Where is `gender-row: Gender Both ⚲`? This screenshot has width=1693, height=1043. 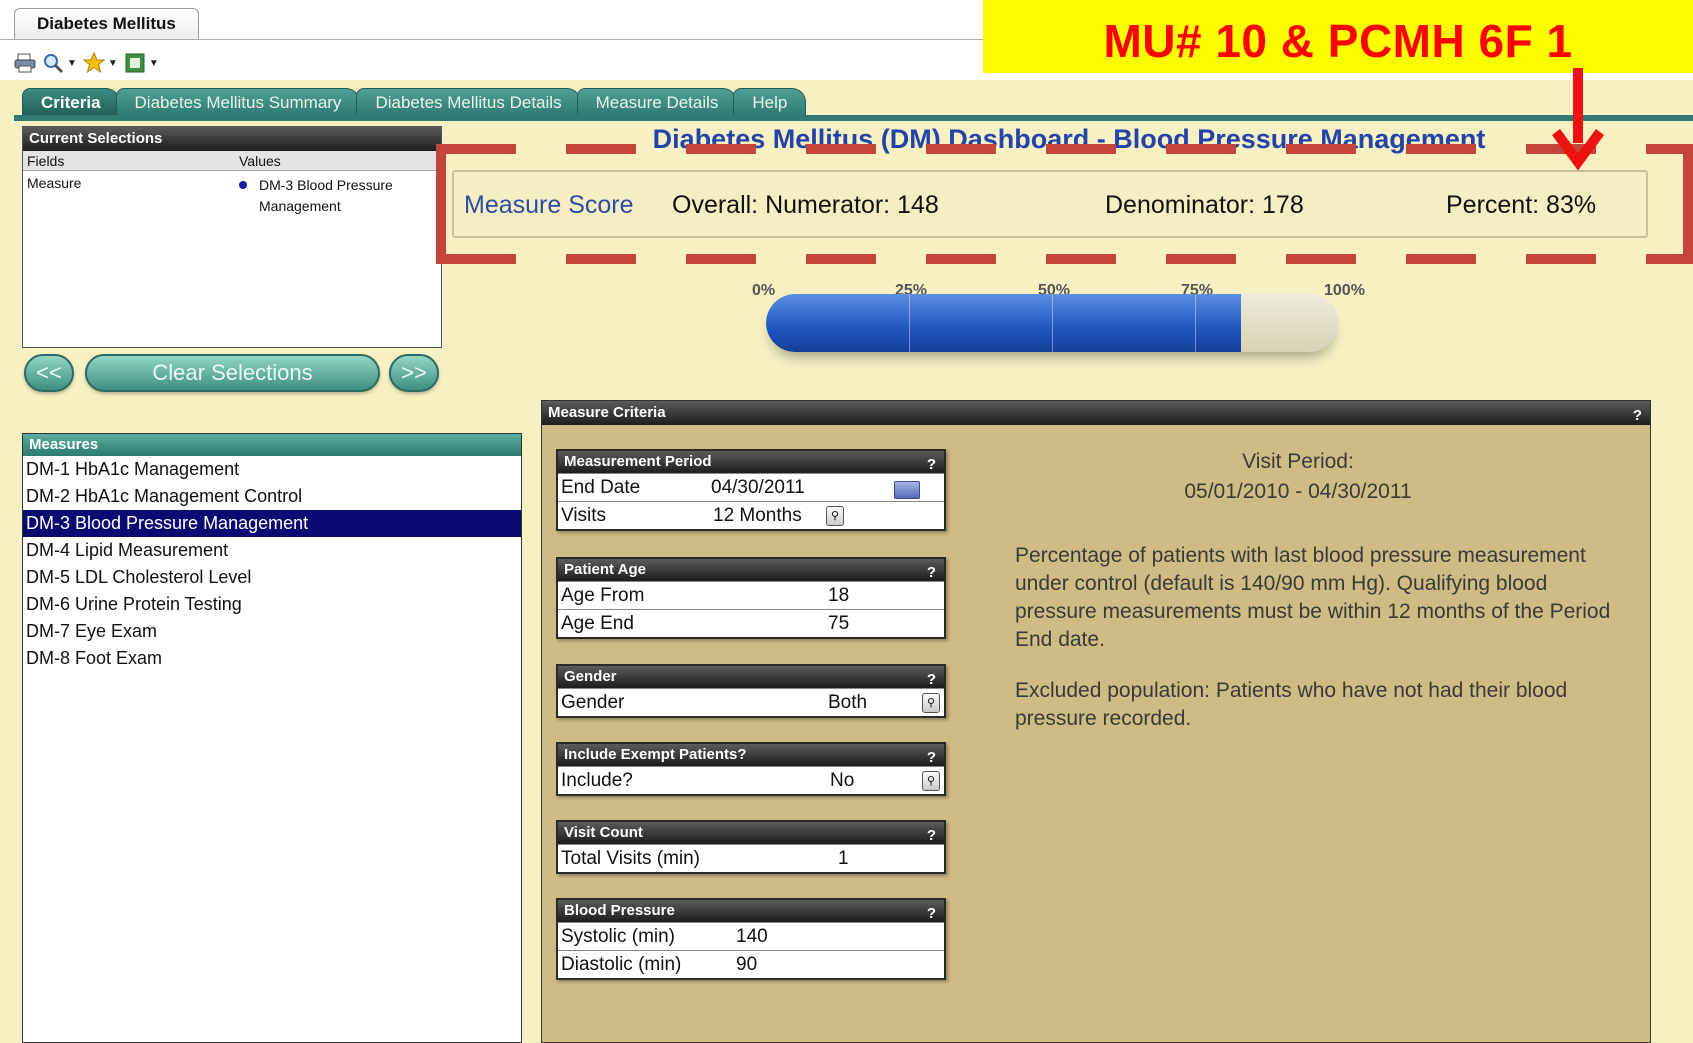
gender-row: Gender Both ⚲ is located at coordinates (751, 702).